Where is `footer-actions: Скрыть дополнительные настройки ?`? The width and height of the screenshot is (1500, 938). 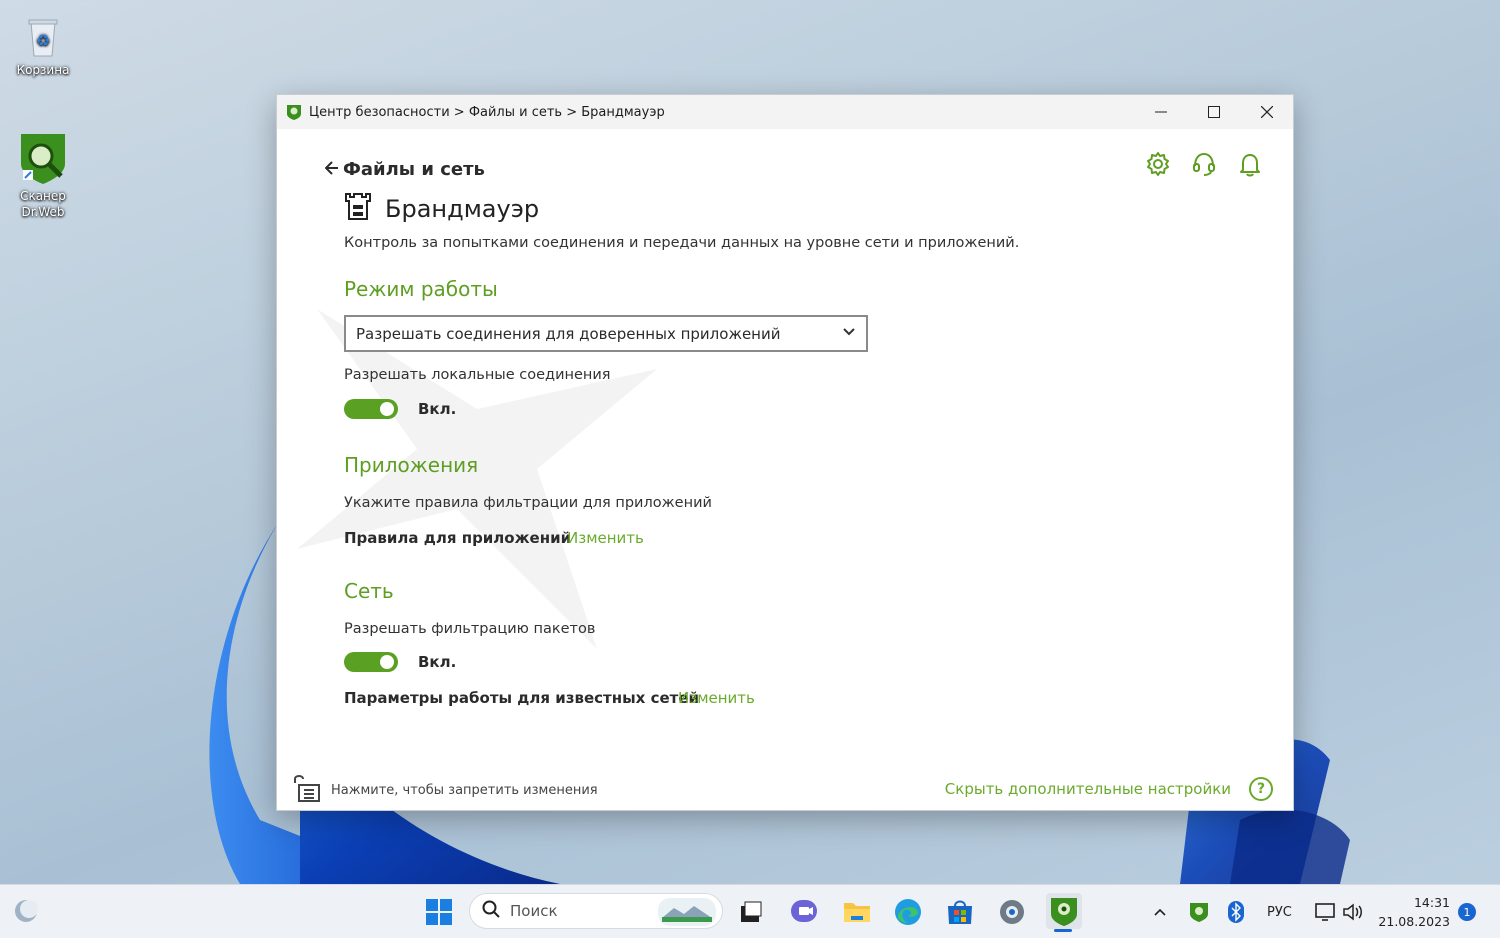 footer-actions: Скрыть дополнительные настройки ? is located at coordinates (1109, 789).